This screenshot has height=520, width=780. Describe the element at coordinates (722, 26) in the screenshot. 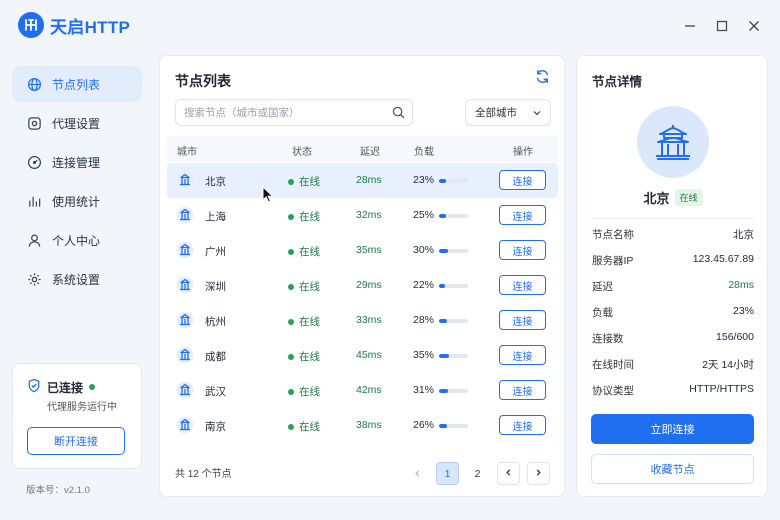

I see `maximize-icon` at that location.